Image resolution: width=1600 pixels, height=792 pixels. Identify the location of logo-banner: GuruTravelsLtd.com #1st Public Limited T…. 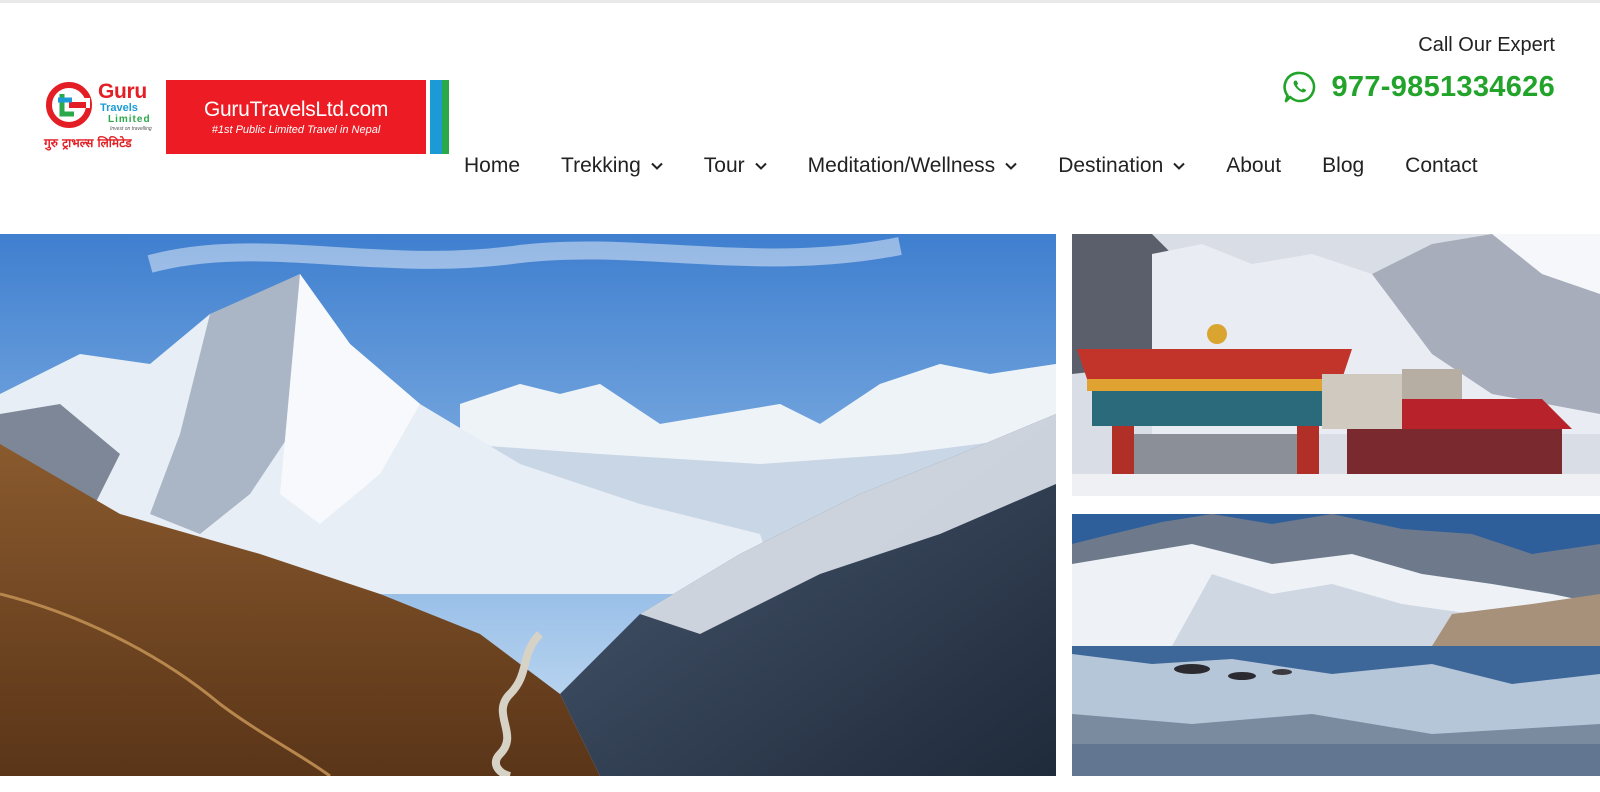
(296, 117).